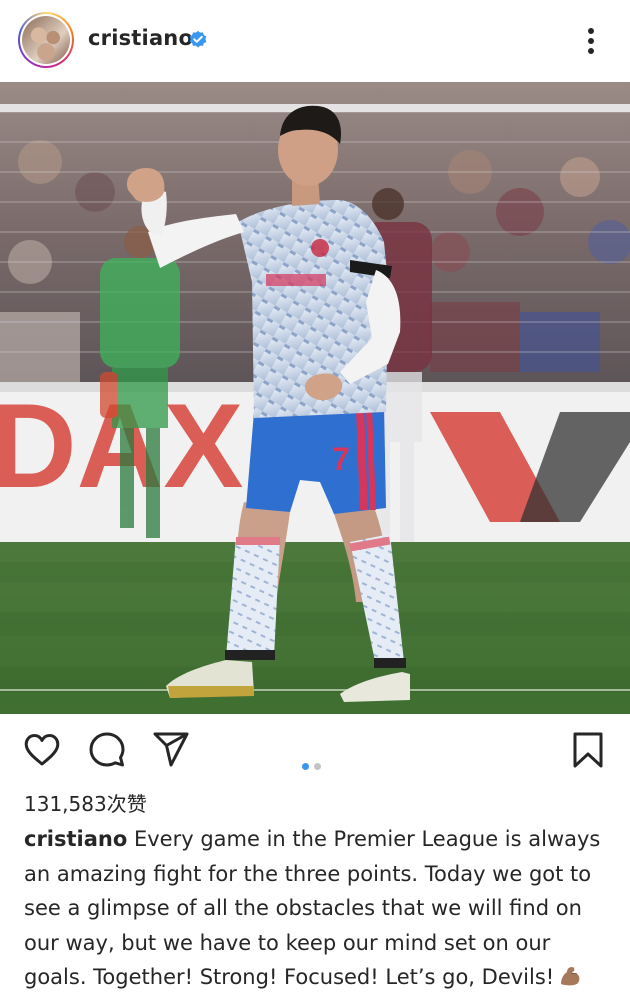 This screenshot has width=630, height=1000. I want to click on avatar-border, so click(46, 40).